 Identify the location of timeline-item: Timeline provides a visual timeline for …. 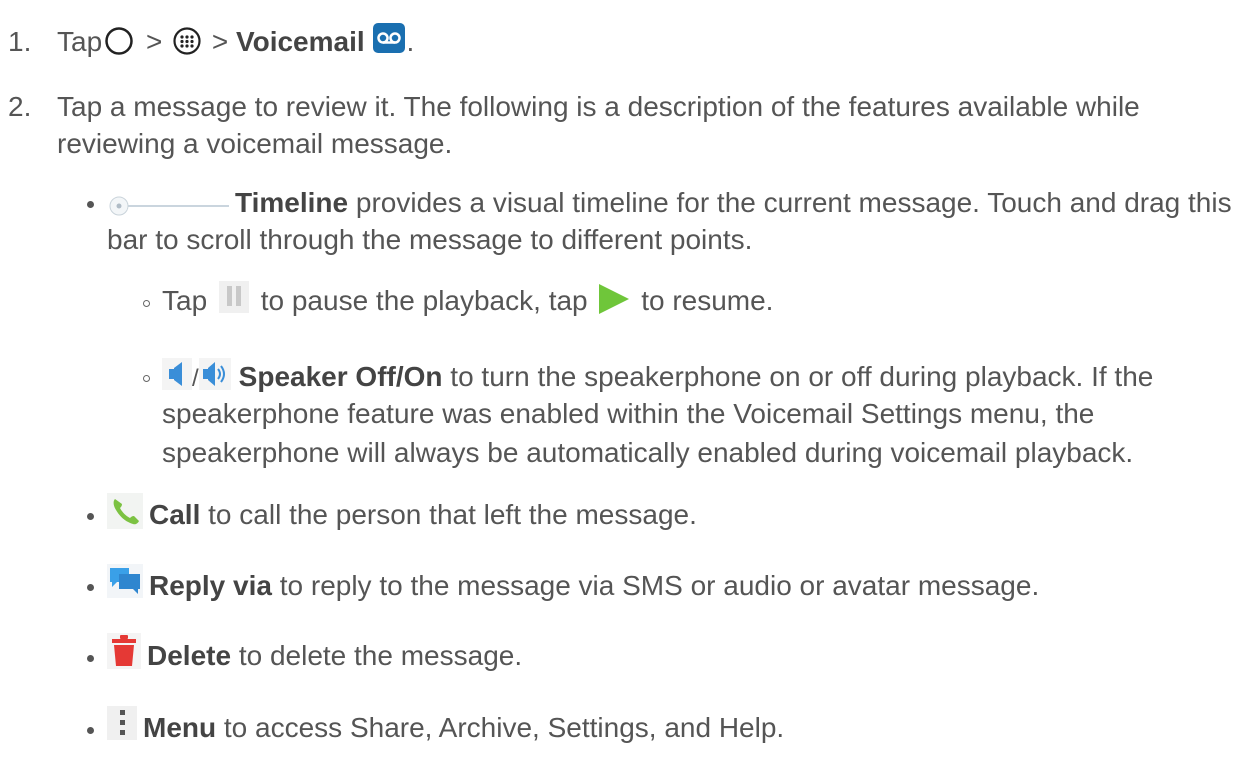
(669, 203).